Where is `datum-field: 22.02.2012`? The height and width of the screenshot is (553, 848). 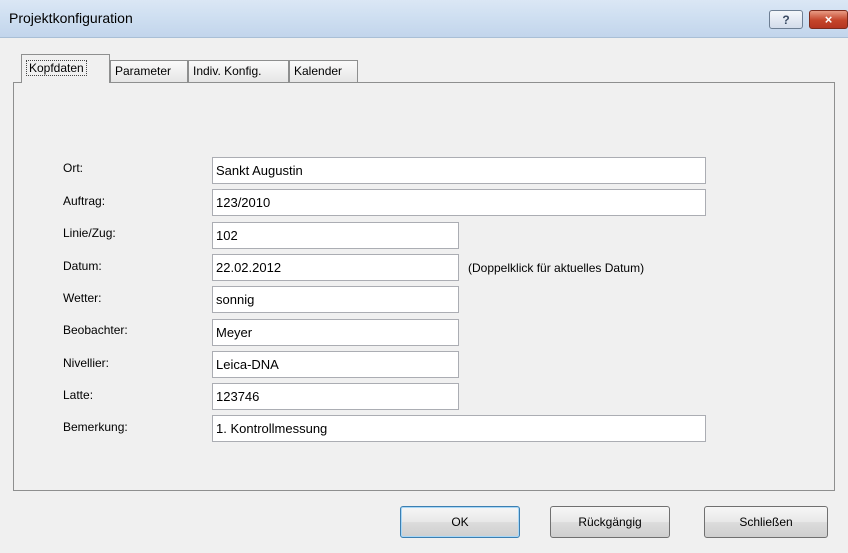 datum-field: 22.02.2012 is located at coordinates (335, 267).